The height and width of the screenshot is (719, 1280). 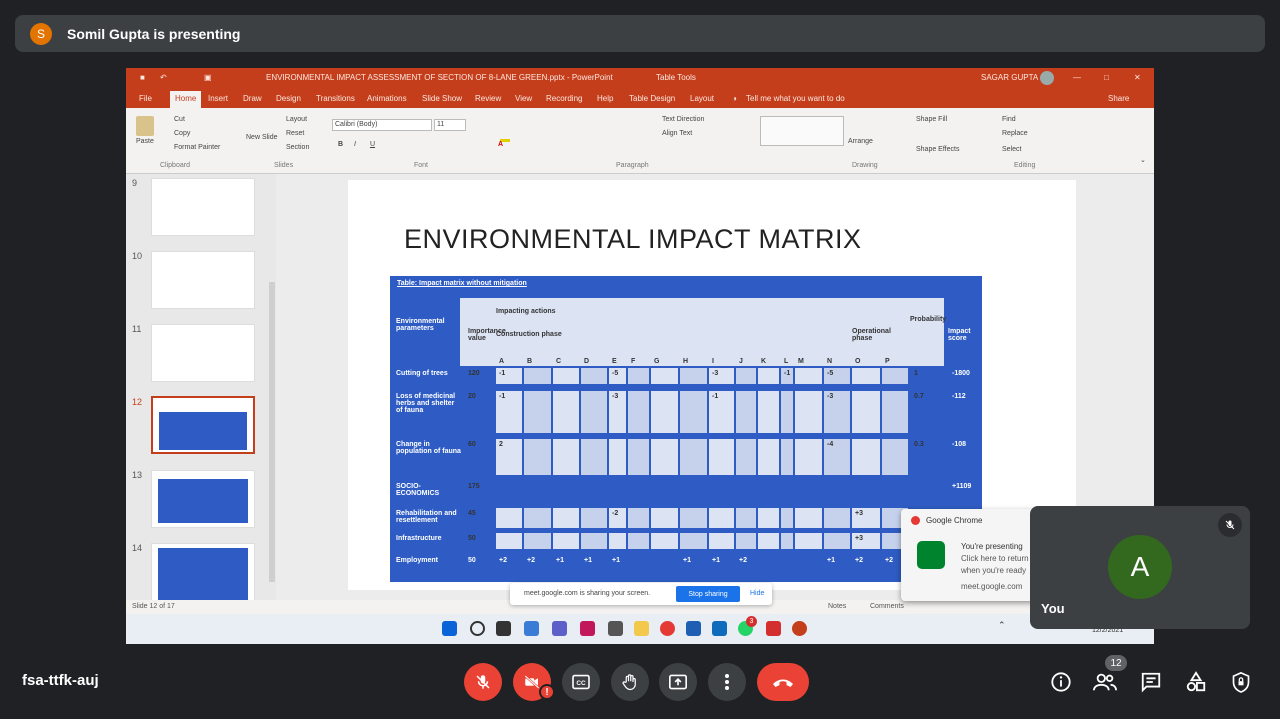 What do you see at coordinates (830, 396) in the screenshot?
I see `cell-value: -3` at bounding box center [830, 396].